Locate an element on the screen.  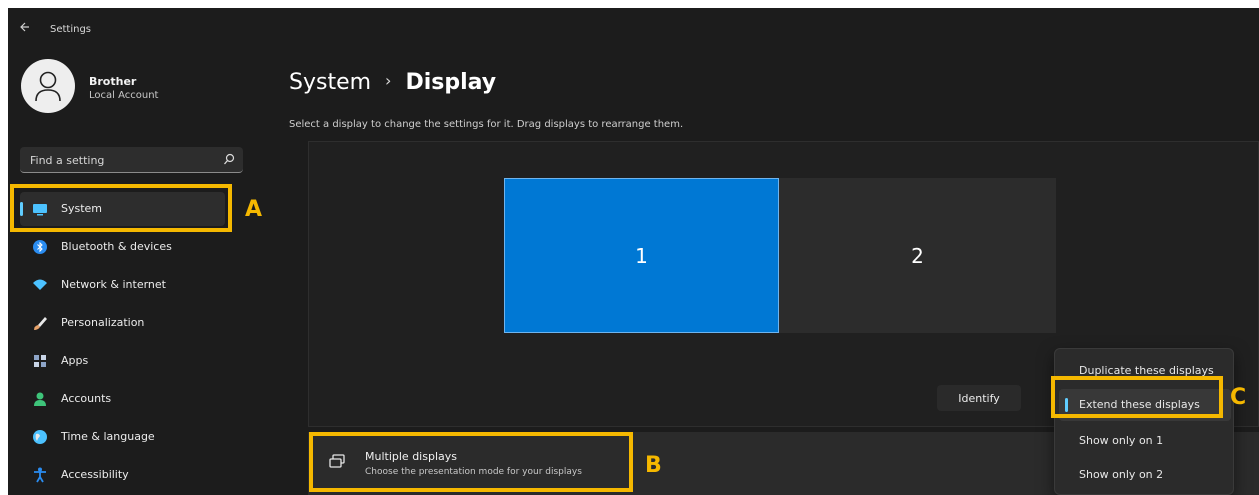
sidebar-item-personalization: Personalization is located at coordinates (122, 323).